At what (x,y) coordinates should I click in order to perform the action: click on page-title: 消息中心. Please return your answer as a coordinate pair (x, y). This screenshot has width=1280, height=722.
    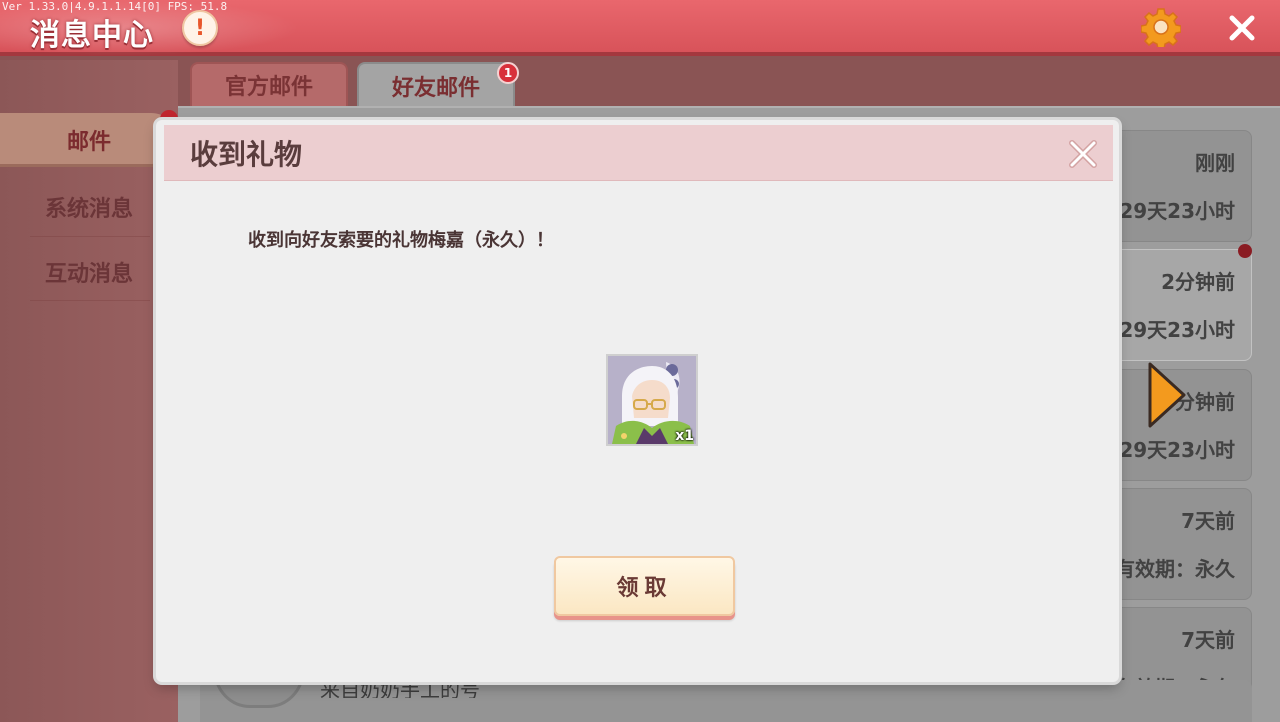
    Looking at the image, I should click on (92, 35).